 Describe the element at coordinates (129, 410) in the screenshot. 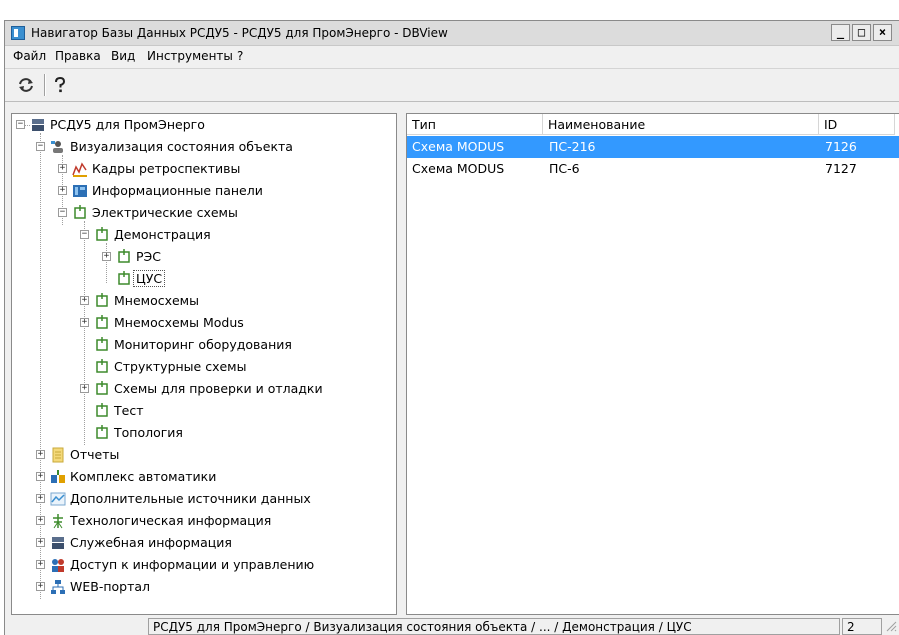

I see `tree-item-label: Тест` at that location.